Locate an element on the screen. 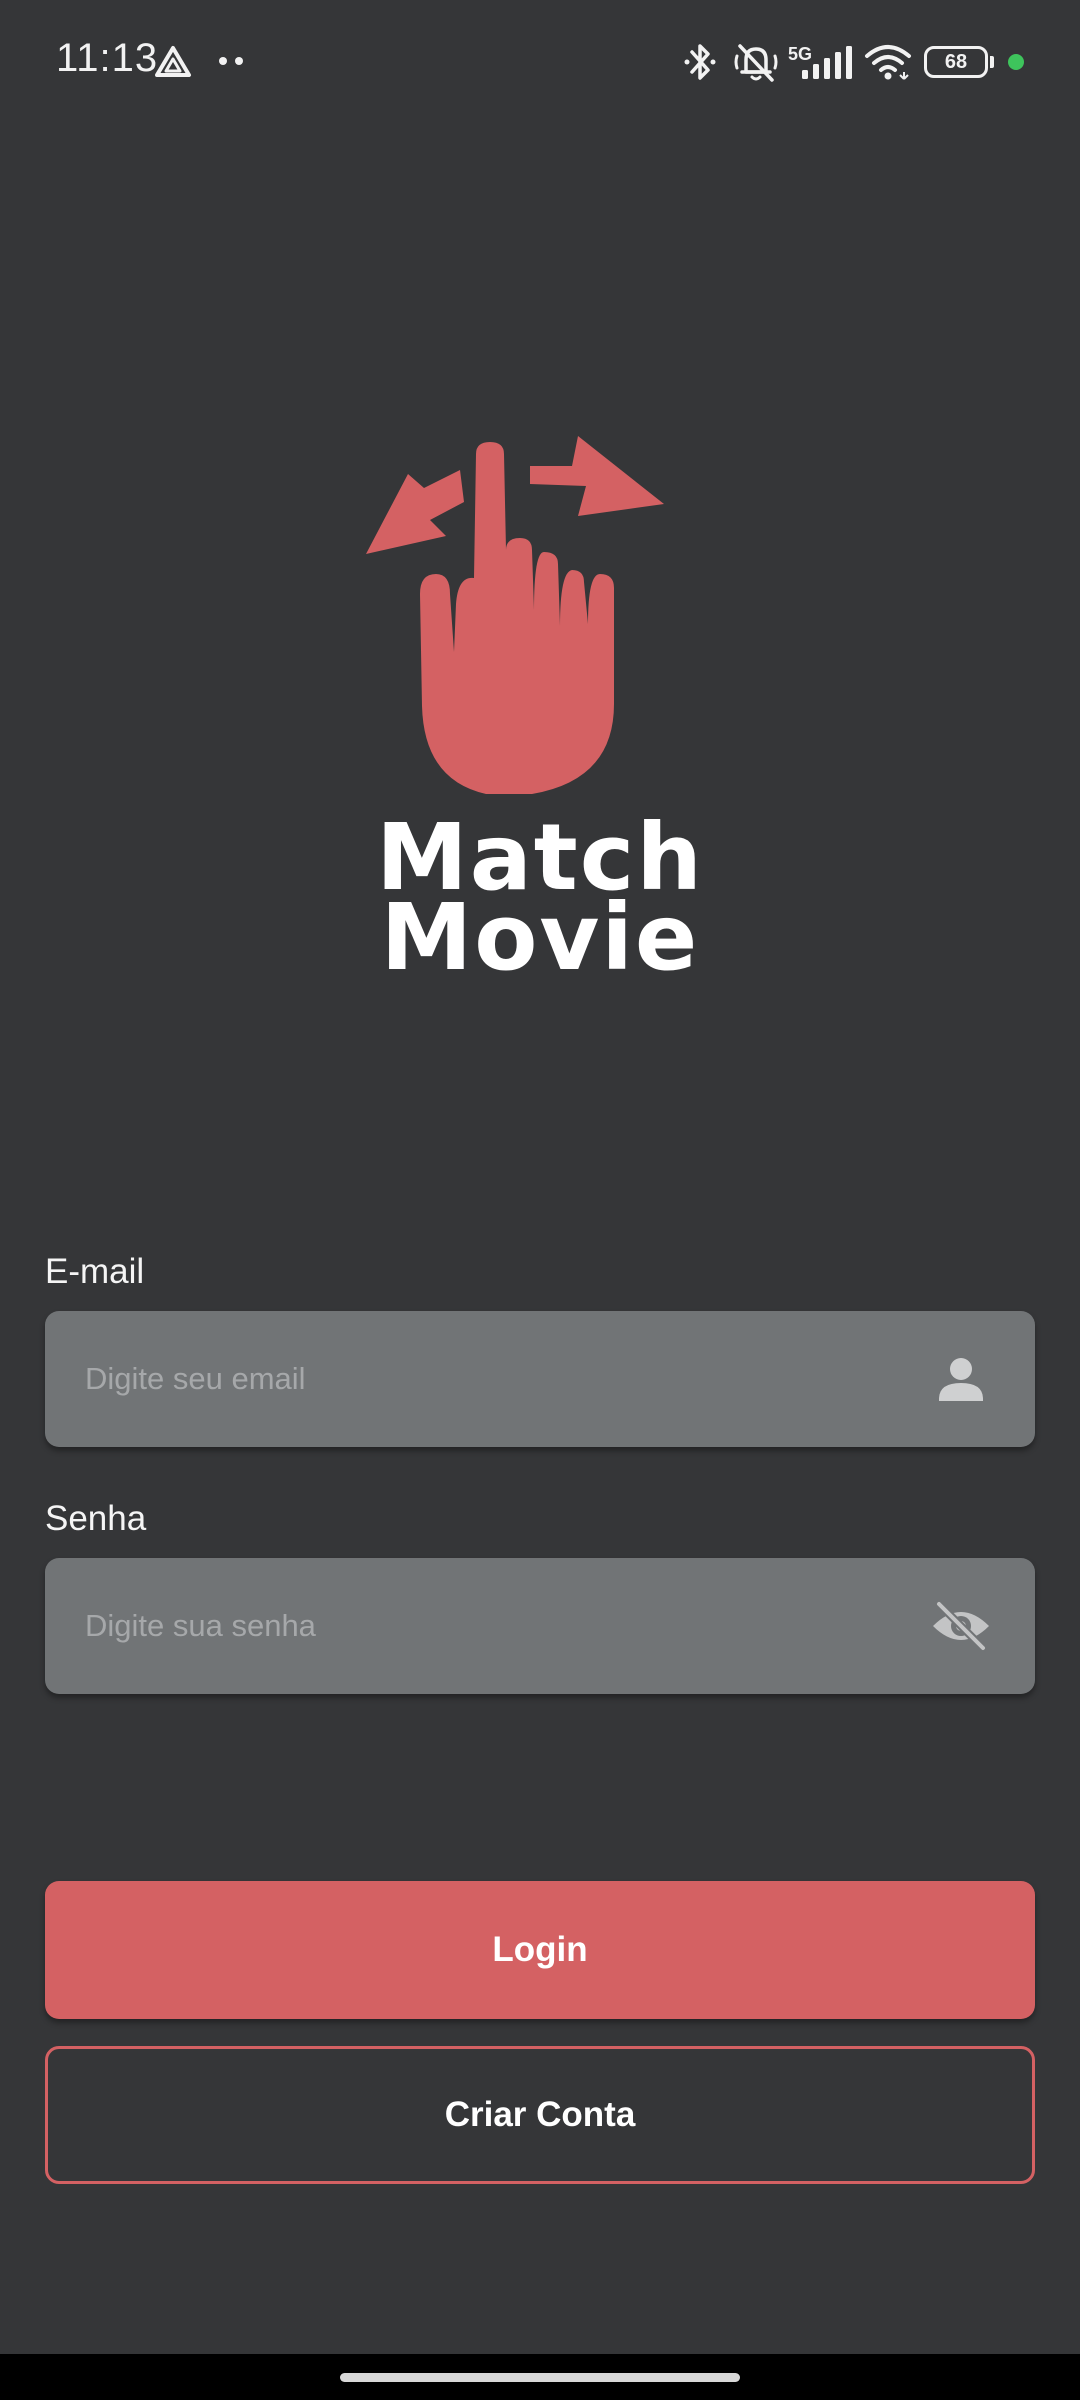 This screenshot has width=1080, height=2400. drive-icon is located at coordinates (173, 61).